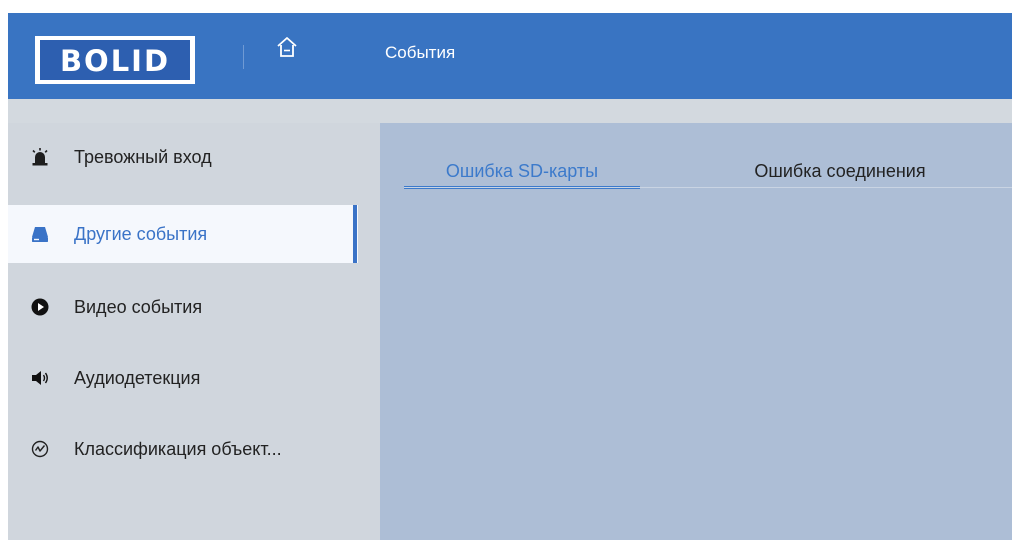 The width and height of the screenshot is (1012, 540). I want to click on page-title: События, so click(420, 52).